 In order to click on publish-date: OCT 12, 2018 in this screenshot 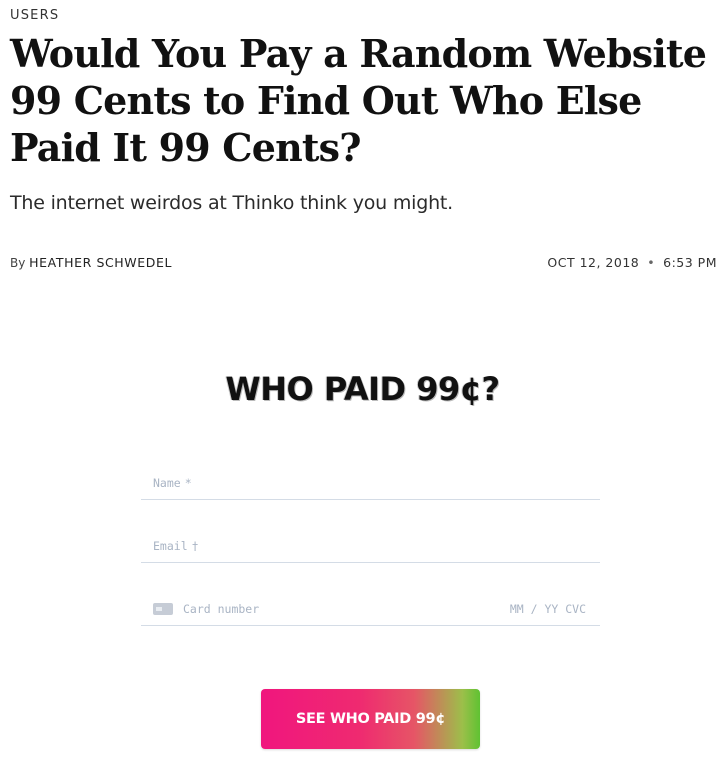, I will do `click(593, 262)`.